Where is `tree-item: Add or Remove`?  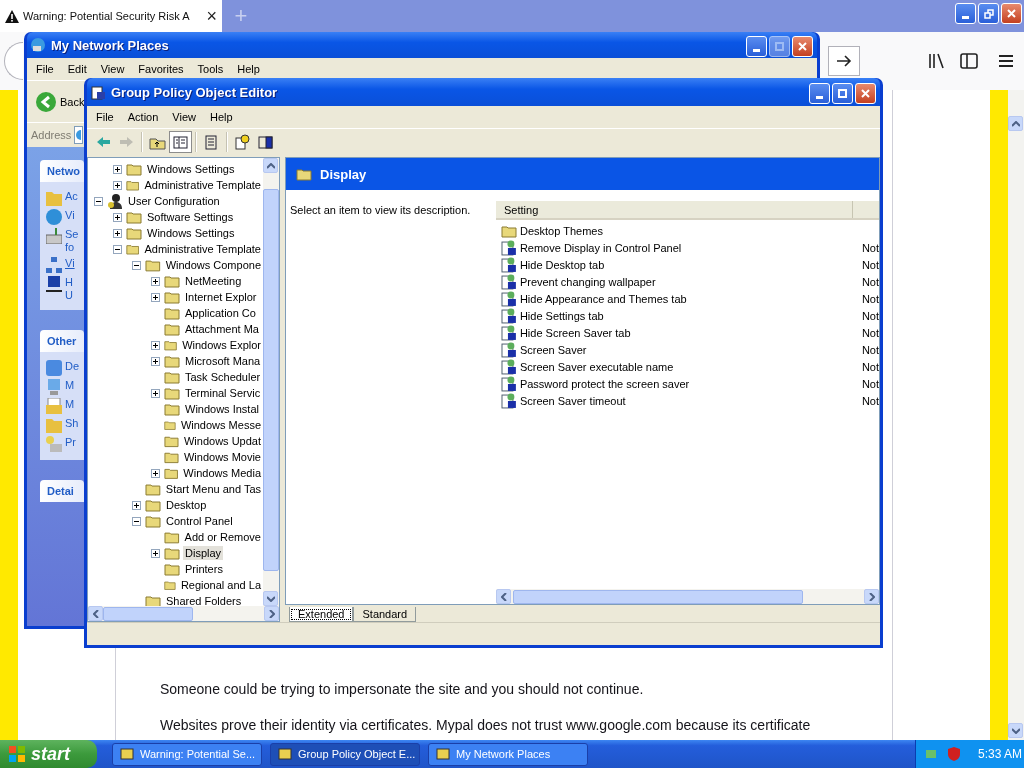 tree-item: Add or Remove is located at coordinates (222, 537).